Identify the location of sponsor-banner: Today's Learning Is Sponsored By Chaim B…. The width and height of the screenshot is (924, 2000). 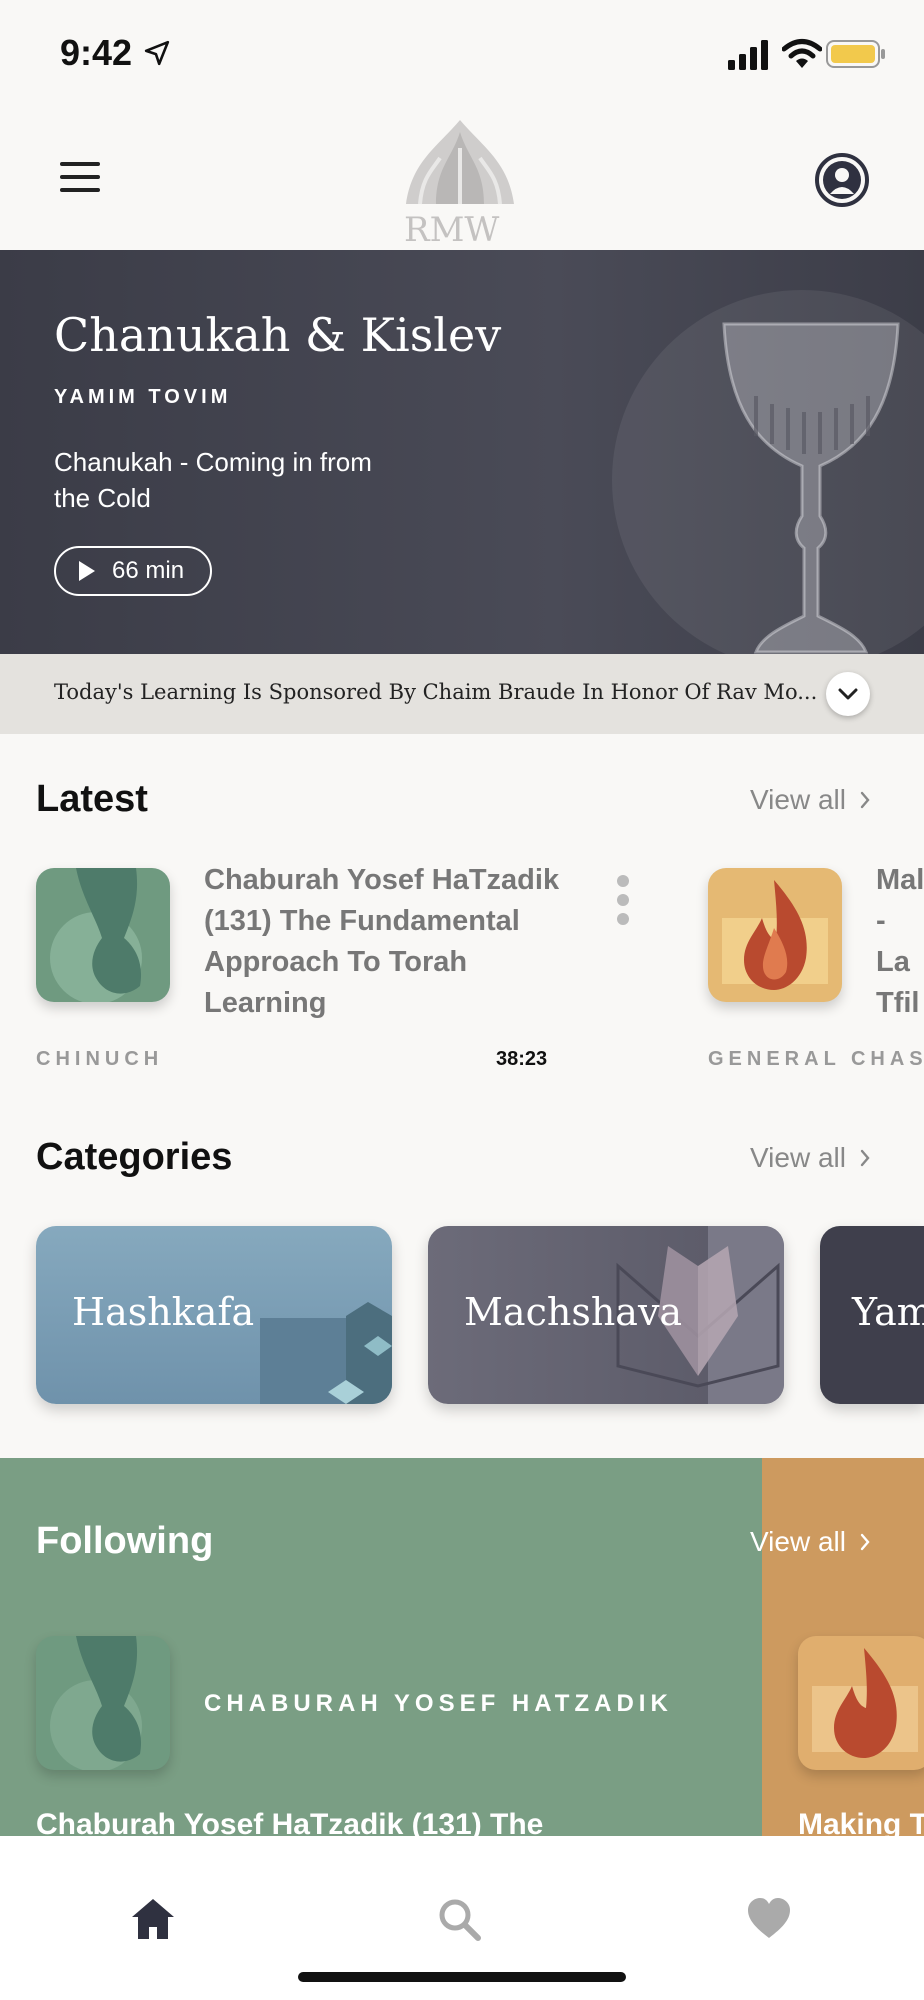
(462, 694).